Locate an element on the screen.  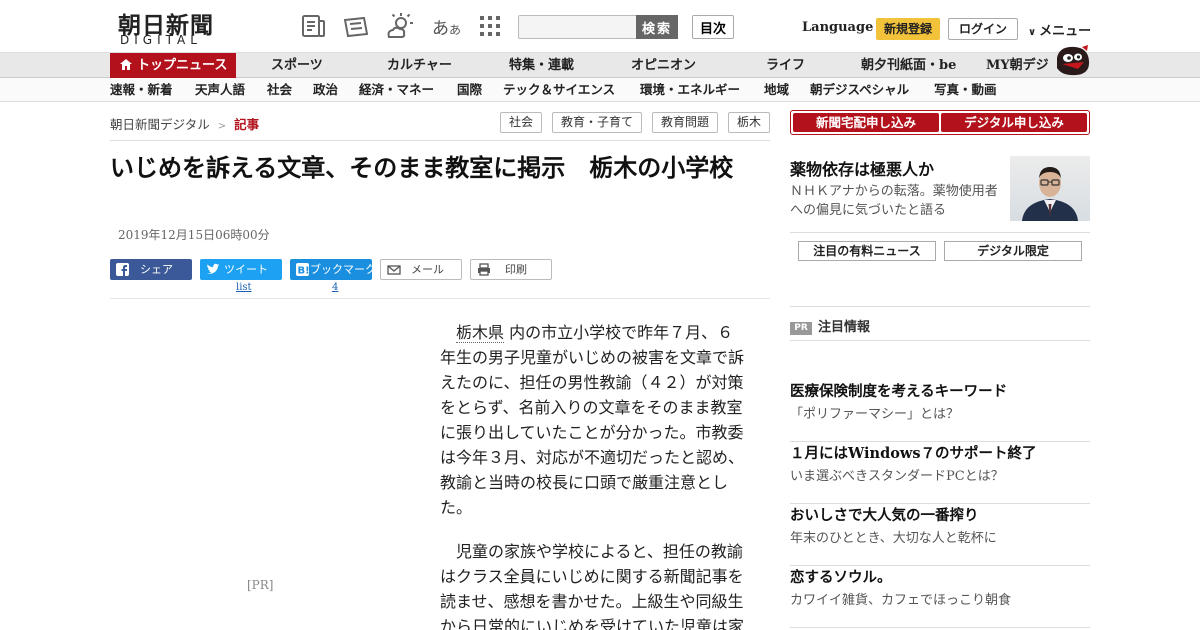
pr-item-description: 「ポリファーマシー」とは？ is located at coordinates (875, 414).